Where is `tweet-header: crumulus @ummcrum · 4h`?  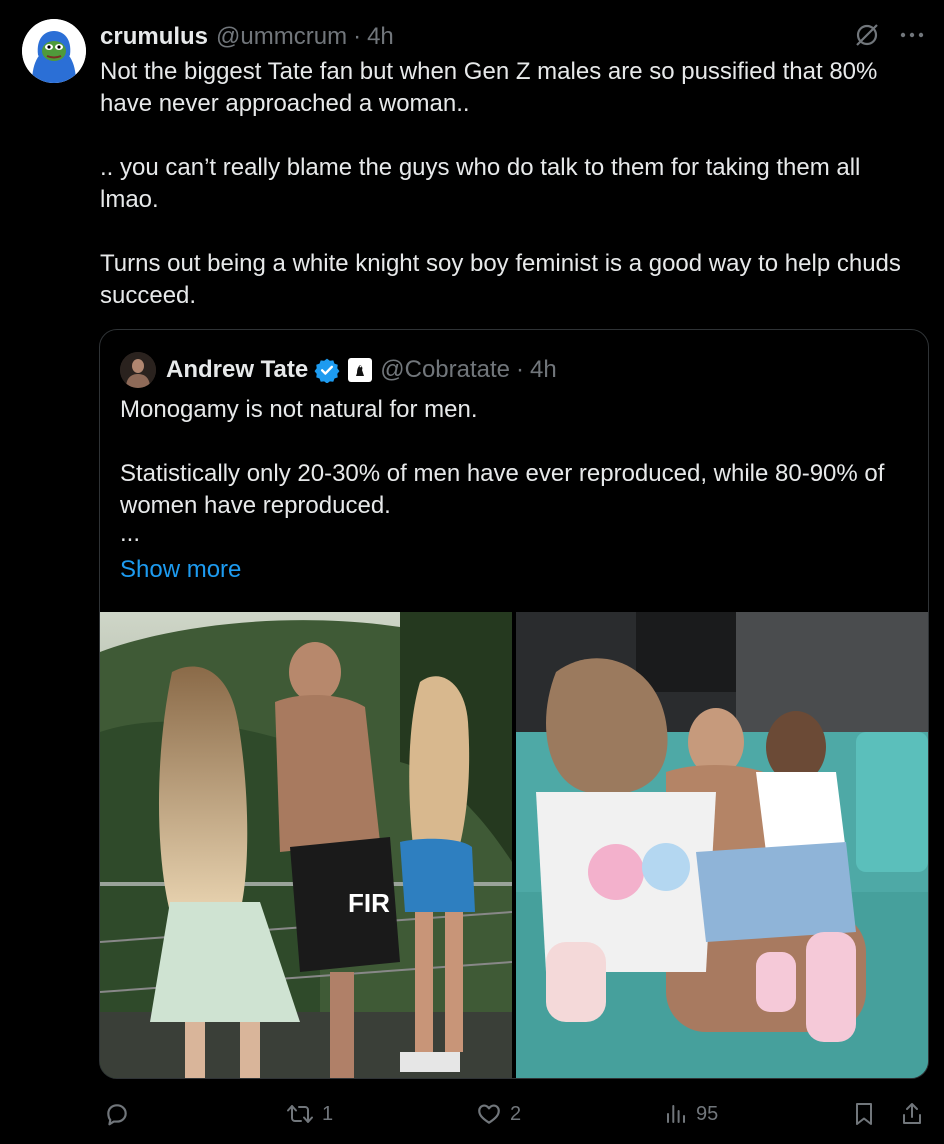 tweet-header: crumulus @ummcrum · 4h is located at coordinates (512, 37).